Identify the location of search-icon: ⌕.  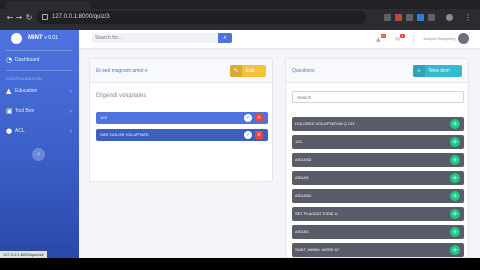
(225, 37).